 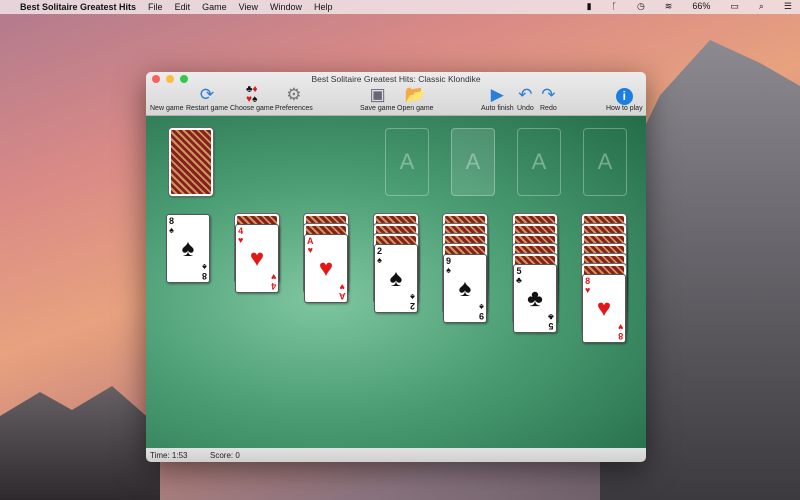 I want to click on menu-window: Window, so click(x=286, y=7).